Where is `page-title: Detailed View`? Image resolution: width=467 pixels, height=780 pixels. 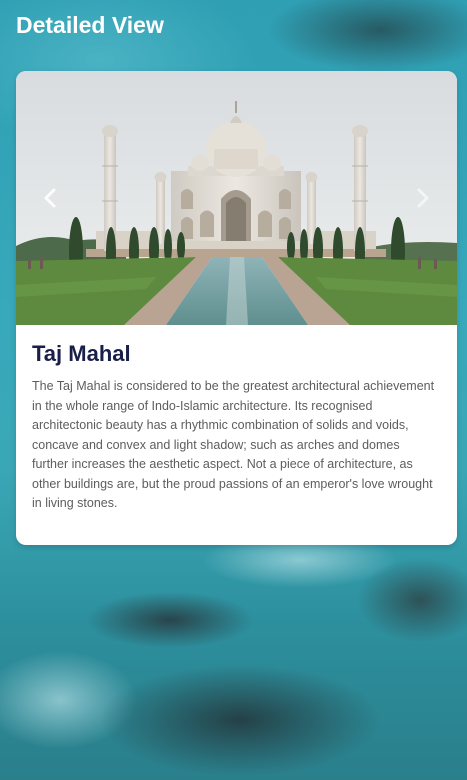
page-title: Detailed View is located at coordinates (90, 25).